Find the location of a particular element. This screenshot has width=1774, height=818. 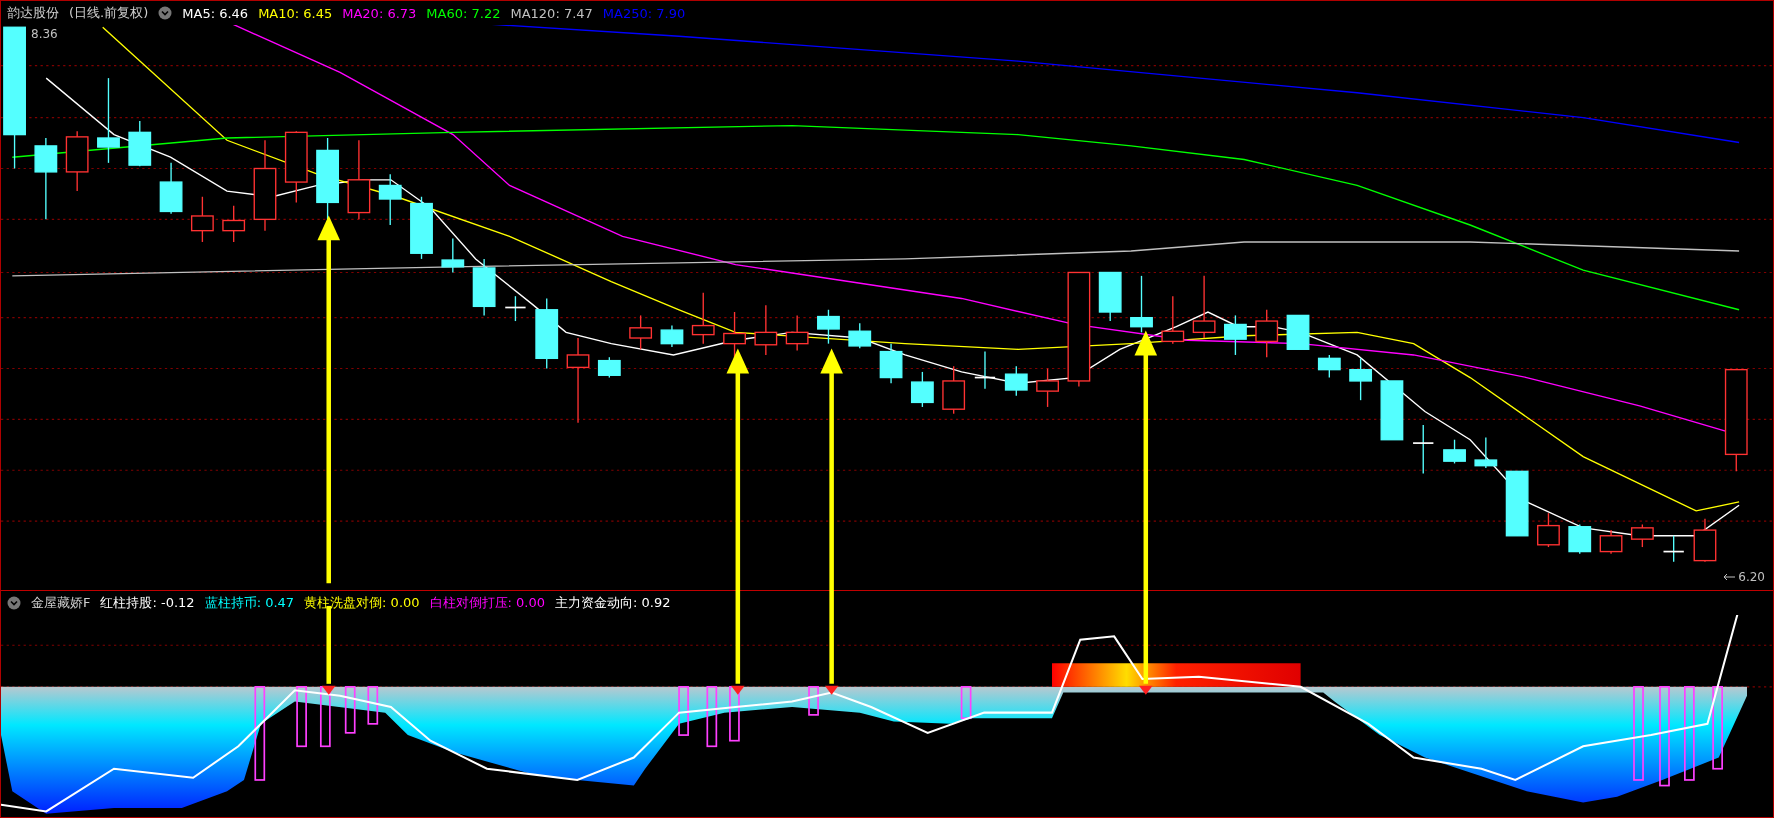

moving-average-value: MA250: 7.90 is located at coordinates (644, 13).